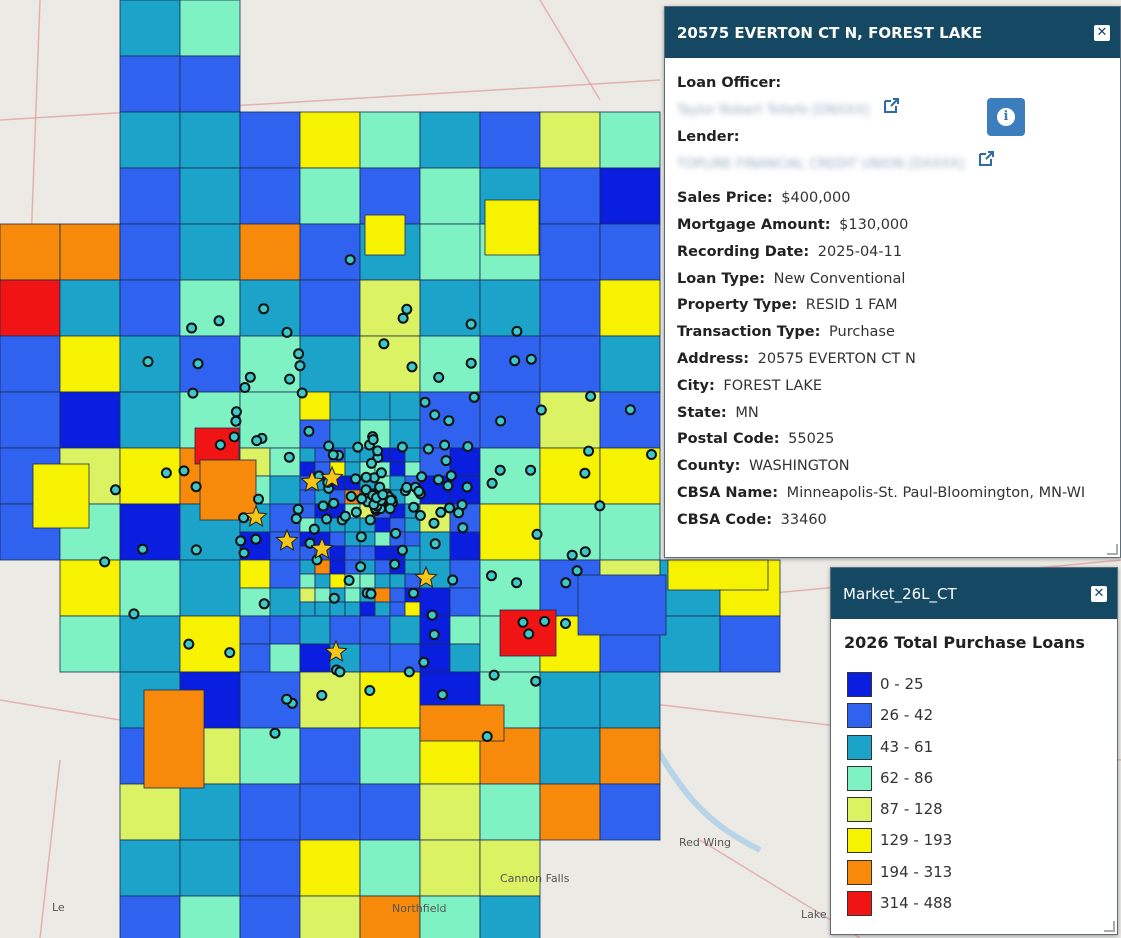  I want to click on popup-field-label: Transaction Type:, so click(749, 332).